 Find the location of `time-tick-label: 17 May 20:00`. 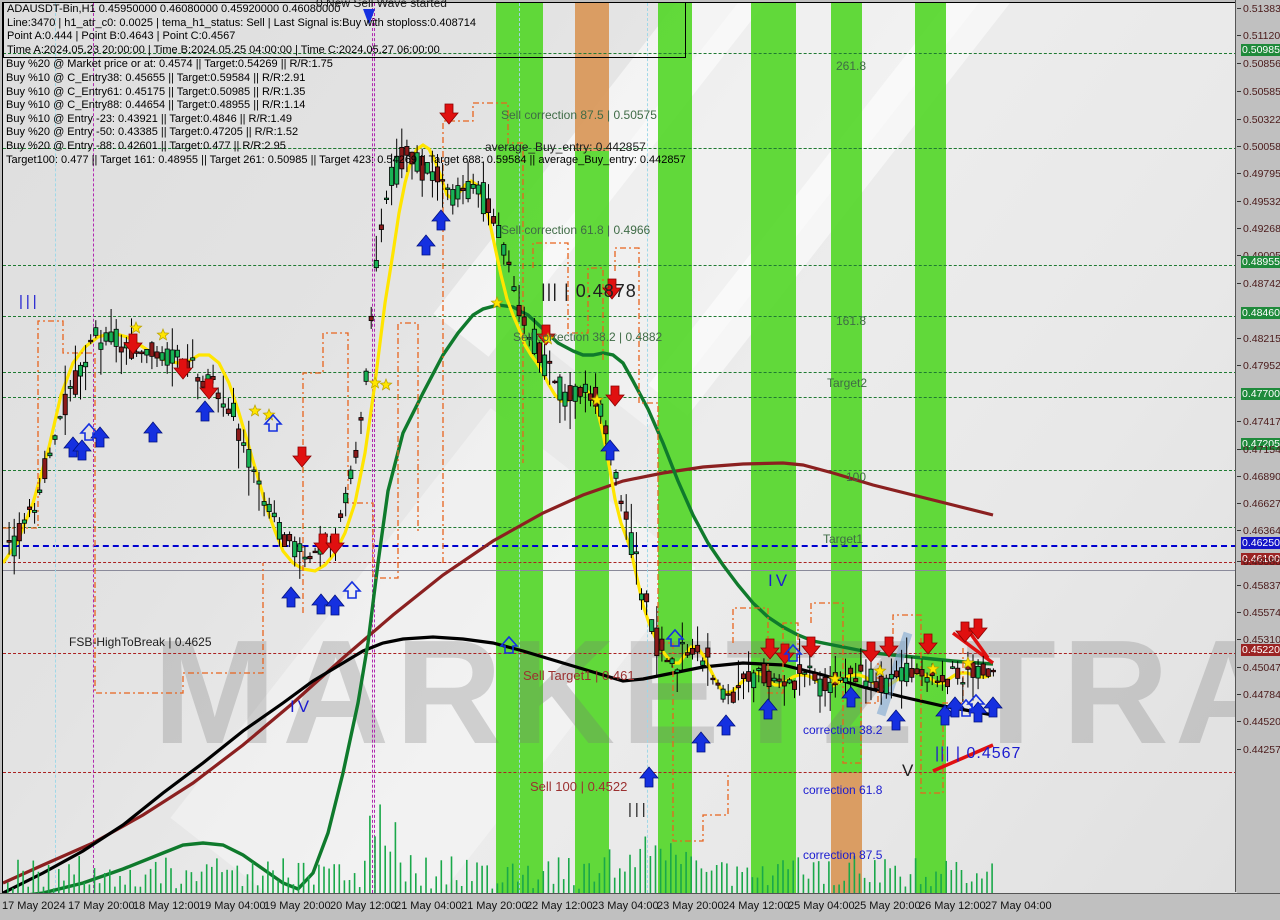

time-tick-label: 17 May 20:00 is located at coordinates (101, 906).